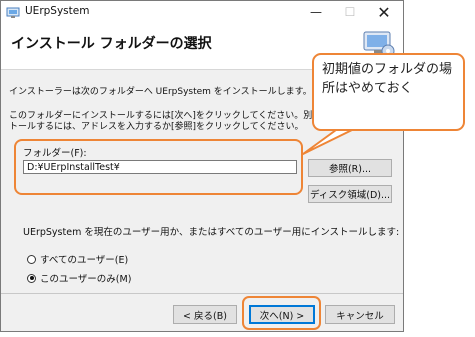 This screenshot has width=475, height=337. Describe the element at coordinates (84, 260) in the screenshot. I see `radio-all-users-label: すべてのユーザー(E)` at that location.